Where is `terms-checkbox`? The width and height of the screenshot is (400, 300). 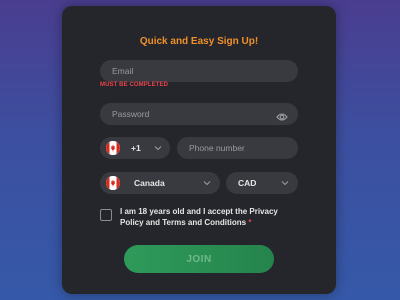
terms-checkbox is located at coordinates (106, 215).